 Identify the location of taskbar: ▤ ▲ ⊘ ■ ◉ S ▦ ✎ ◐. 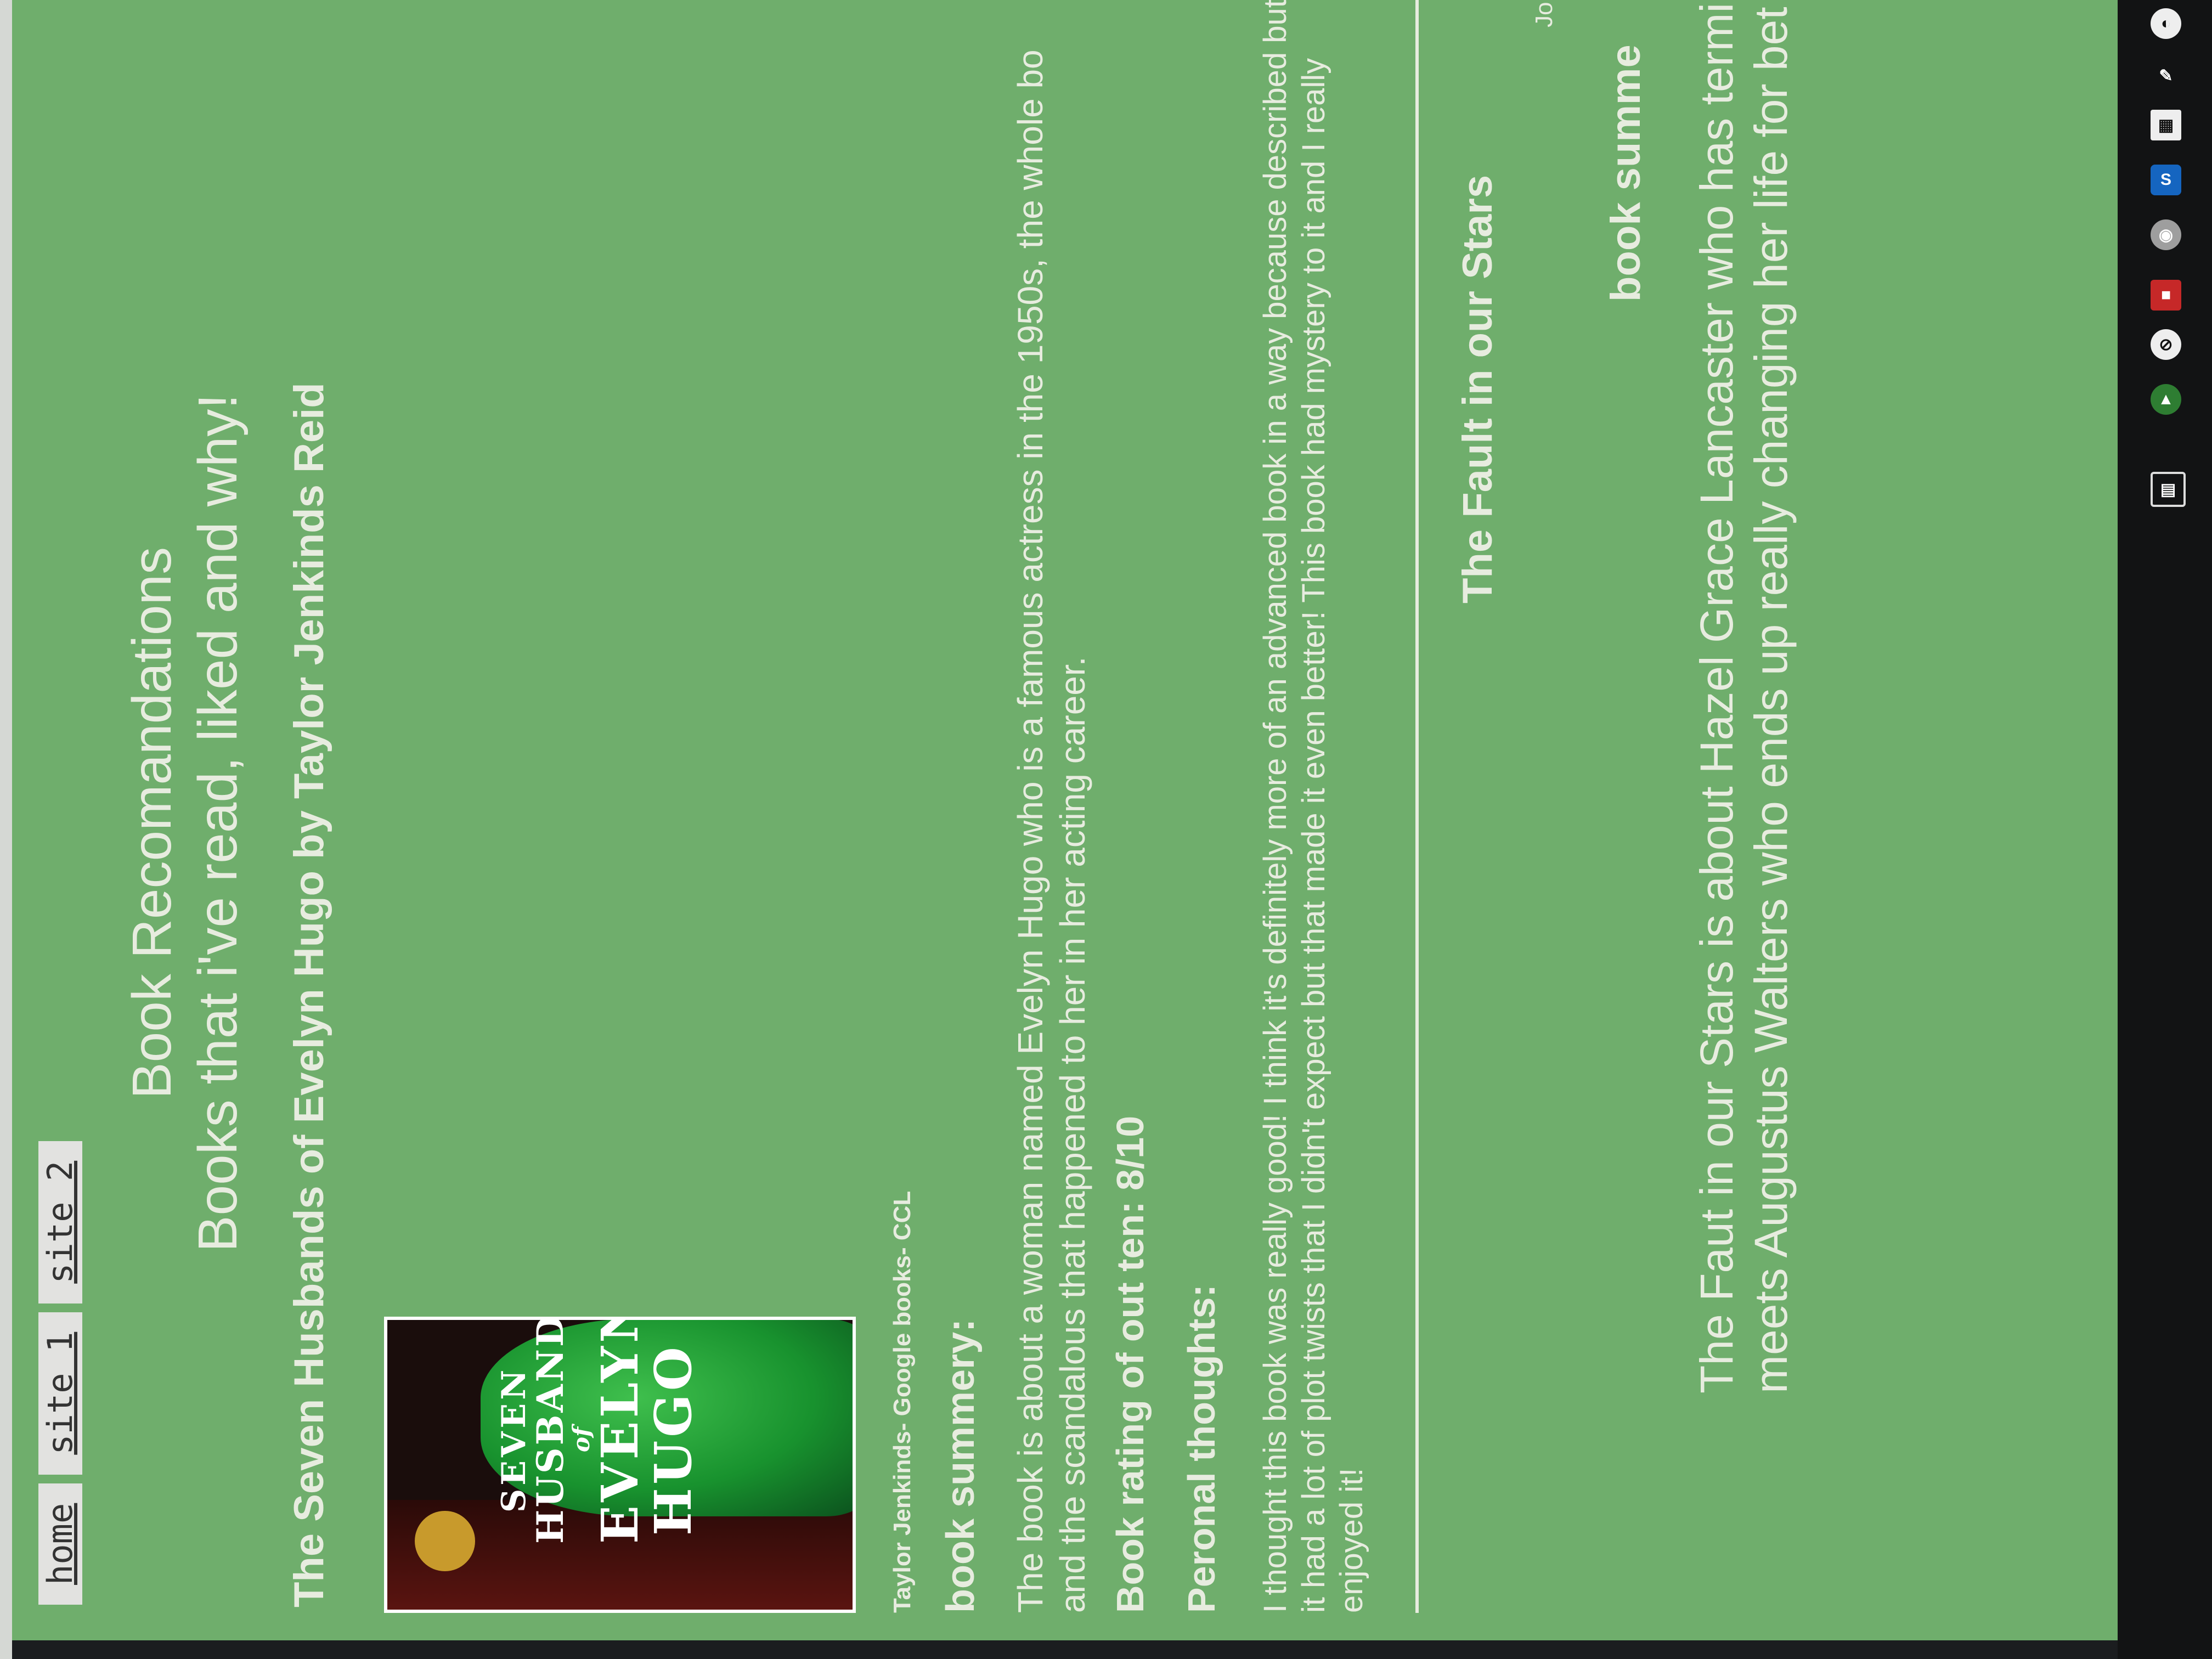
(2165, 830).